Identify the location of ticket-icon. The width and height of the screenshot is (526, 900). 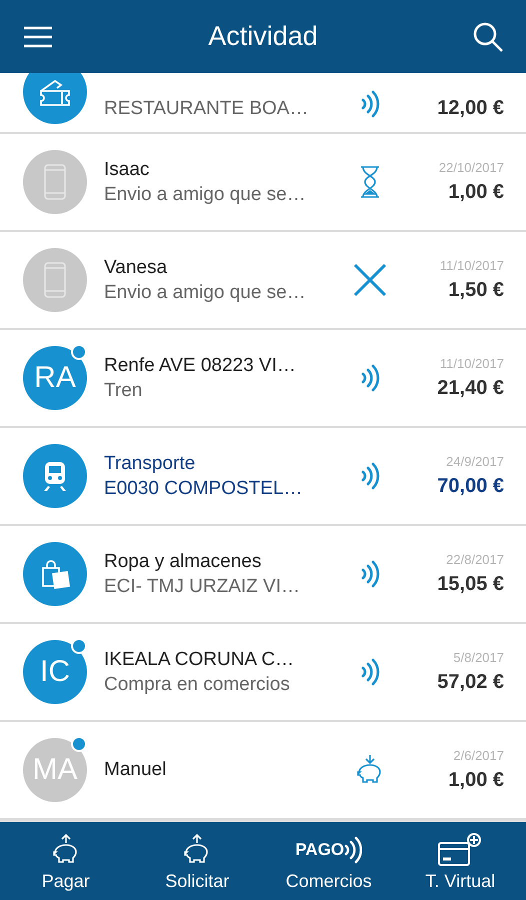
(55, 92).